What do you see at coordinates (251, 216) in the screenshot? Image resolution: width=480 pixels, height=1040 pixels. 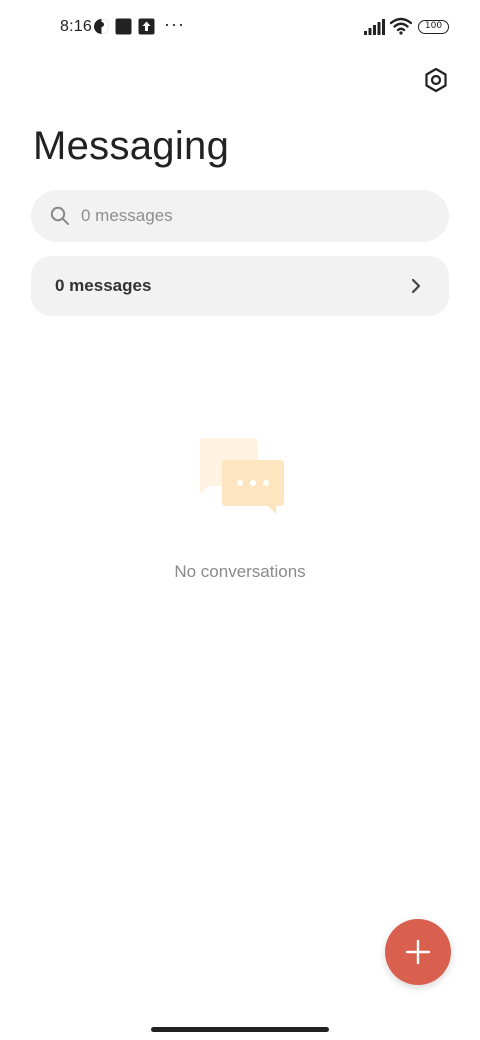 I see `search-input` at bounding box center [251, 216].